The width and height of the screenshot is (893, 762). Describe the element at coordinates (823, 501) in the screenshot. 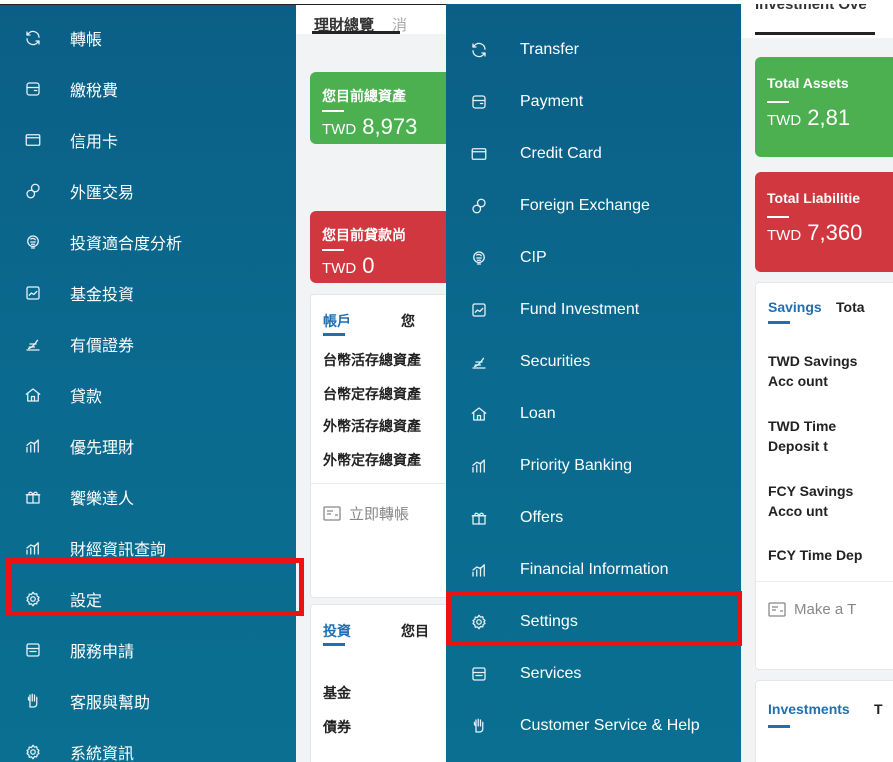

I see `account-row: FCY Savings Acco unt` at that location.